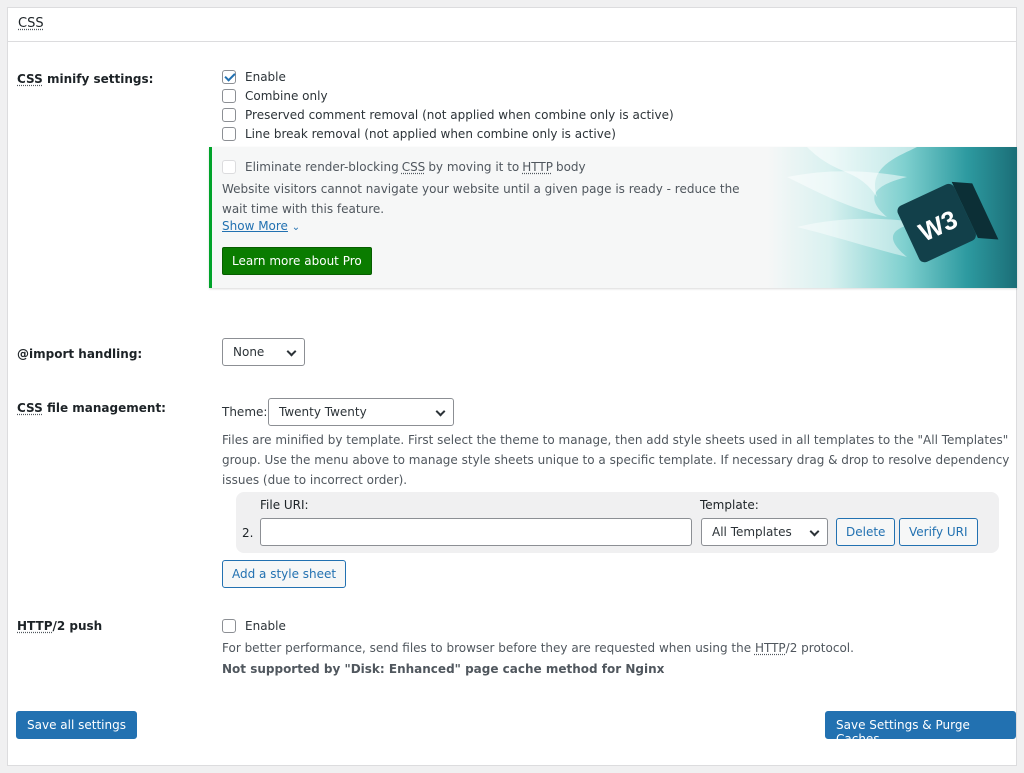  What do you see at coordinates (229, 95) in the screenshot?
I see `combine-only-checkbox` at bounding box center [229, 95].